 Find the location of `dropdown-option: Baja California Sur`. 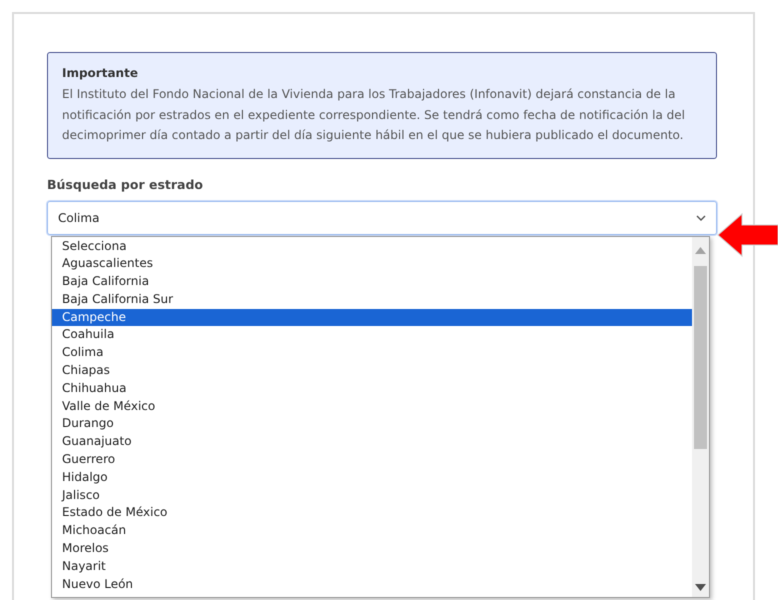

dropdown-option: Baja California Sur is located at coordinates (372, 299).